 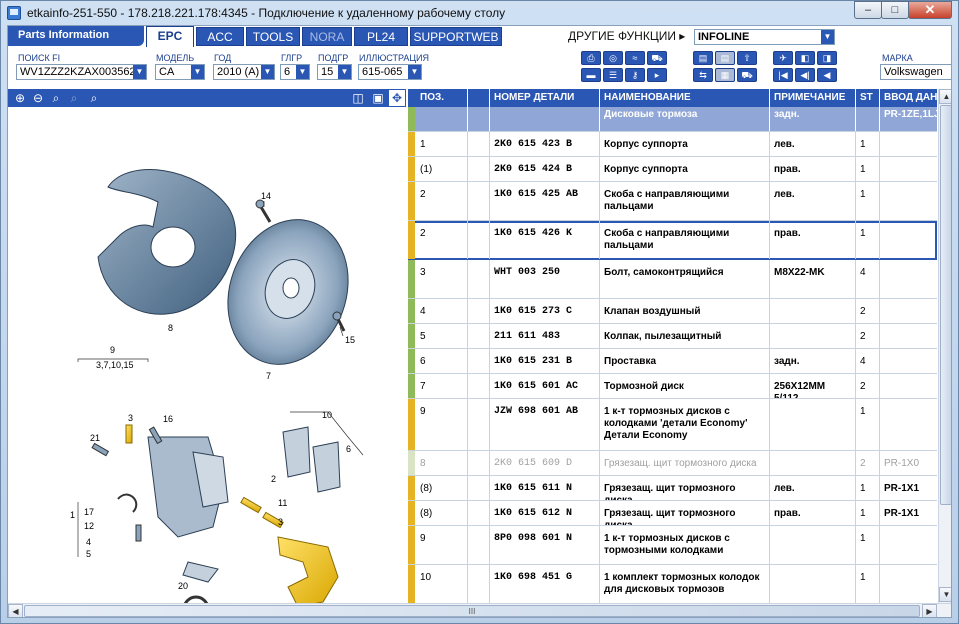 I want to click on tab-epc: EPC, so click(x=170, y=36).